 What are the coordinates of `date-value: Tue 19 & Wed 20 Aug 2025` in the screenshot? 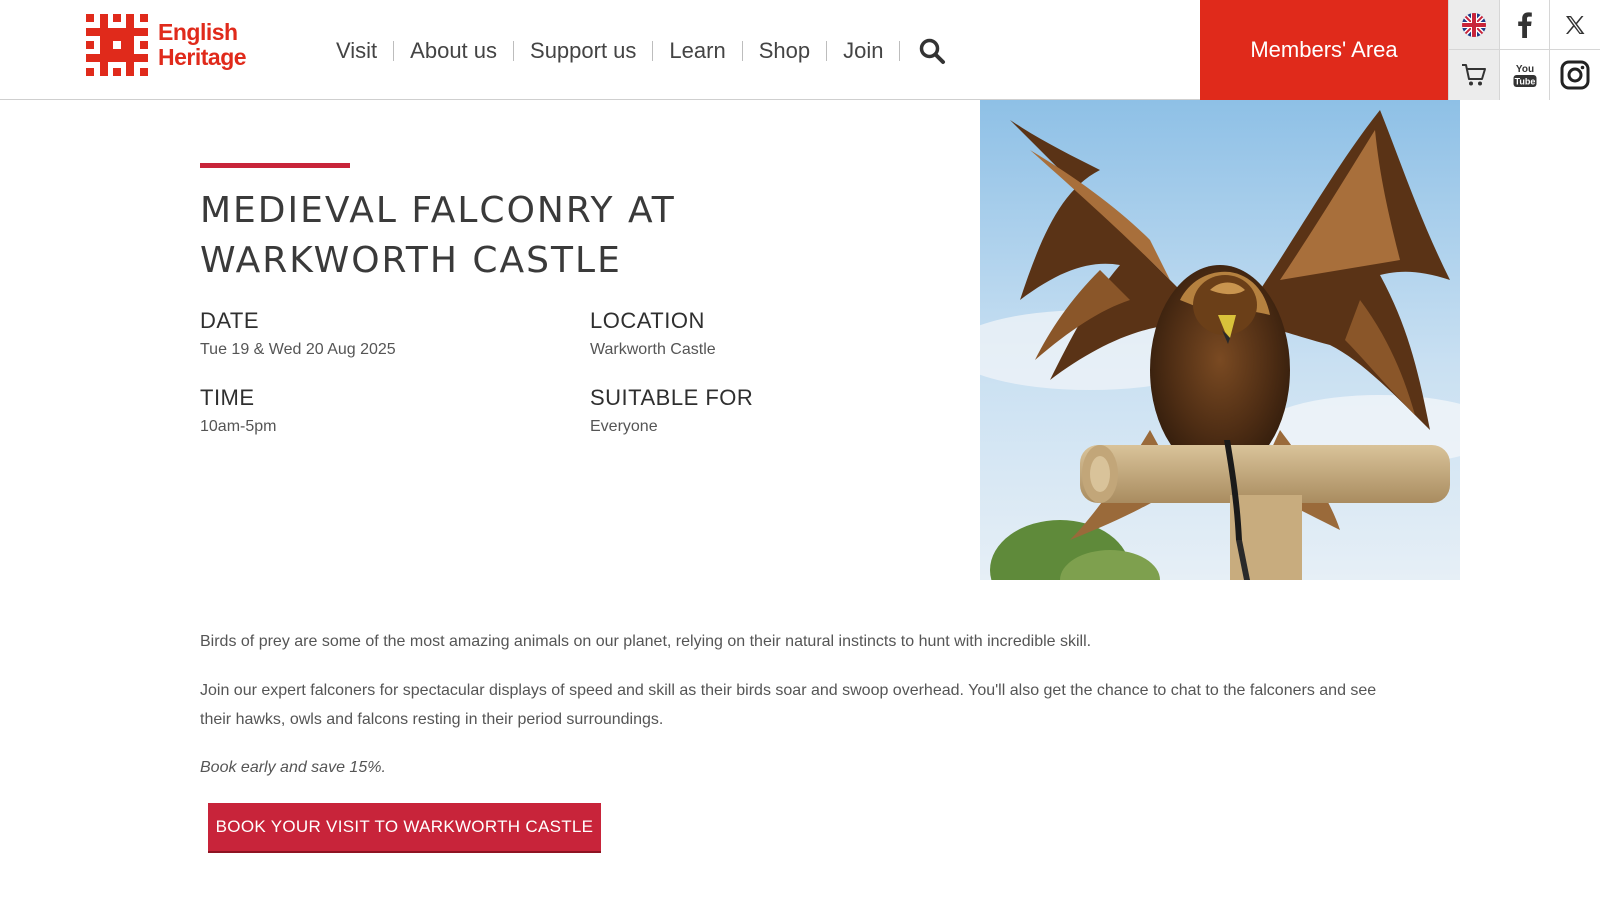 It's located at (298, 349).